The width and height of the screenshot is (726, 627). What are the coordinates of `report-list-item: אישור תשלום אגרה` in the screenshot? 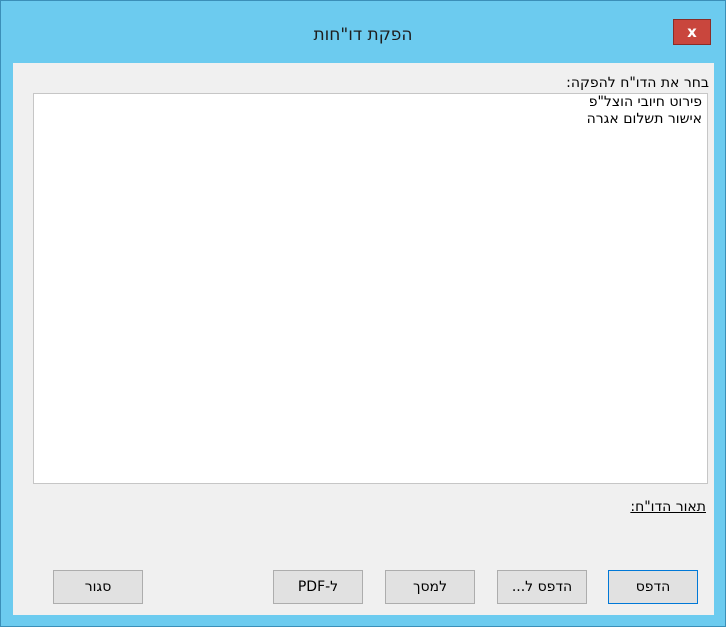 It's located at (368, 119).